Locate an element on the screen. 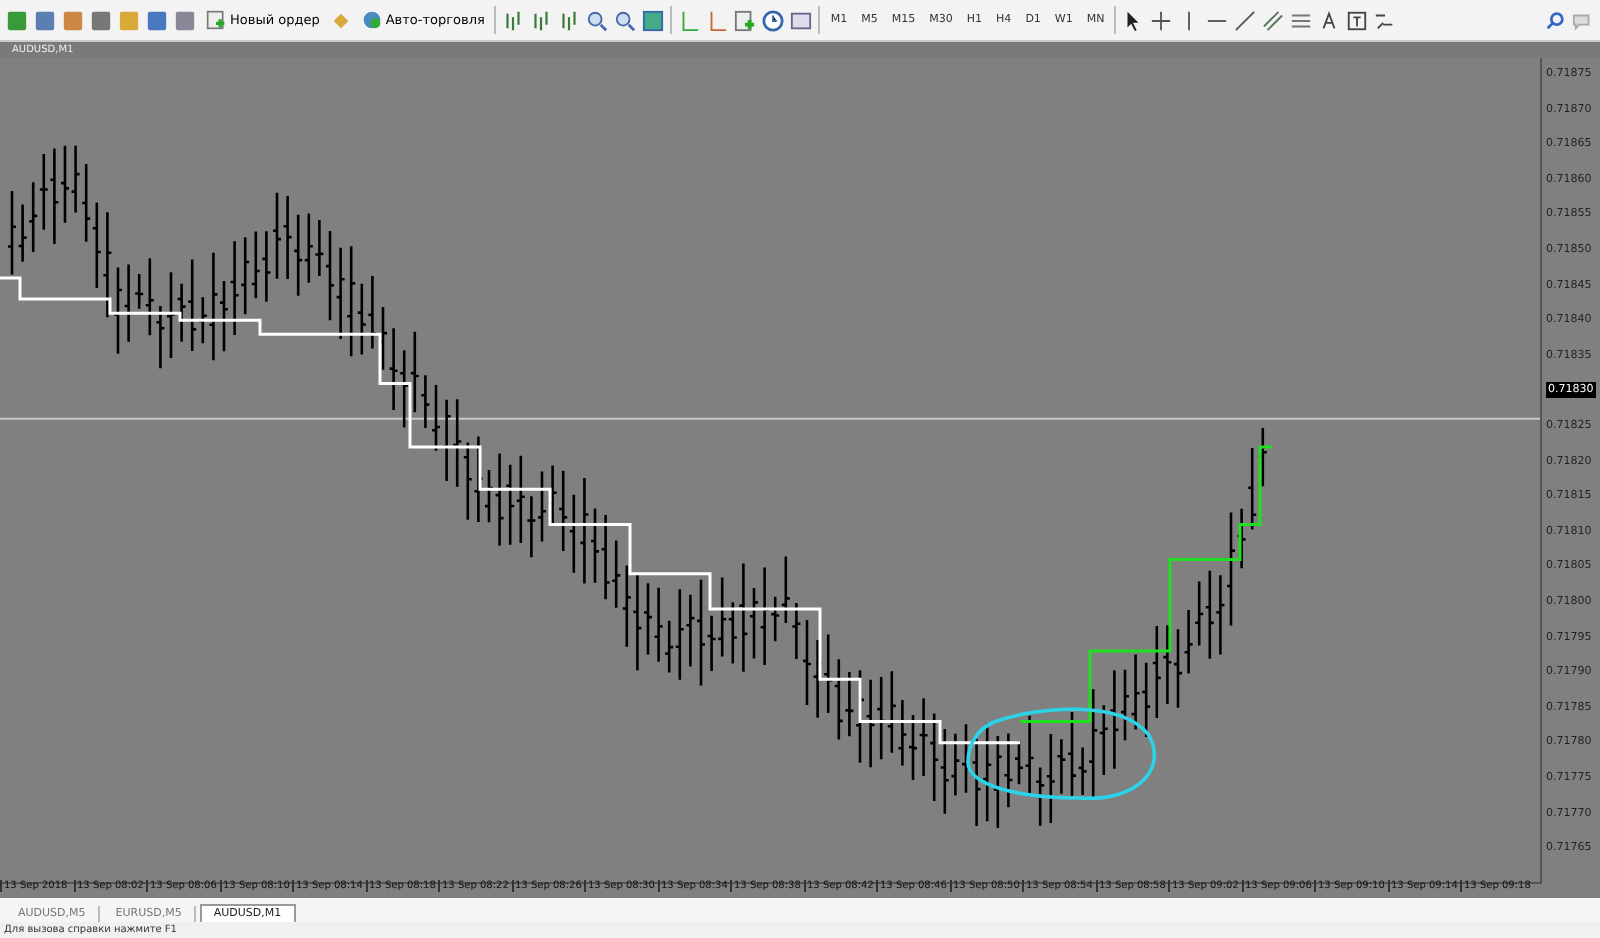 The image size is (1600, 938). indicators-icon is located at coordinates (745, 20).